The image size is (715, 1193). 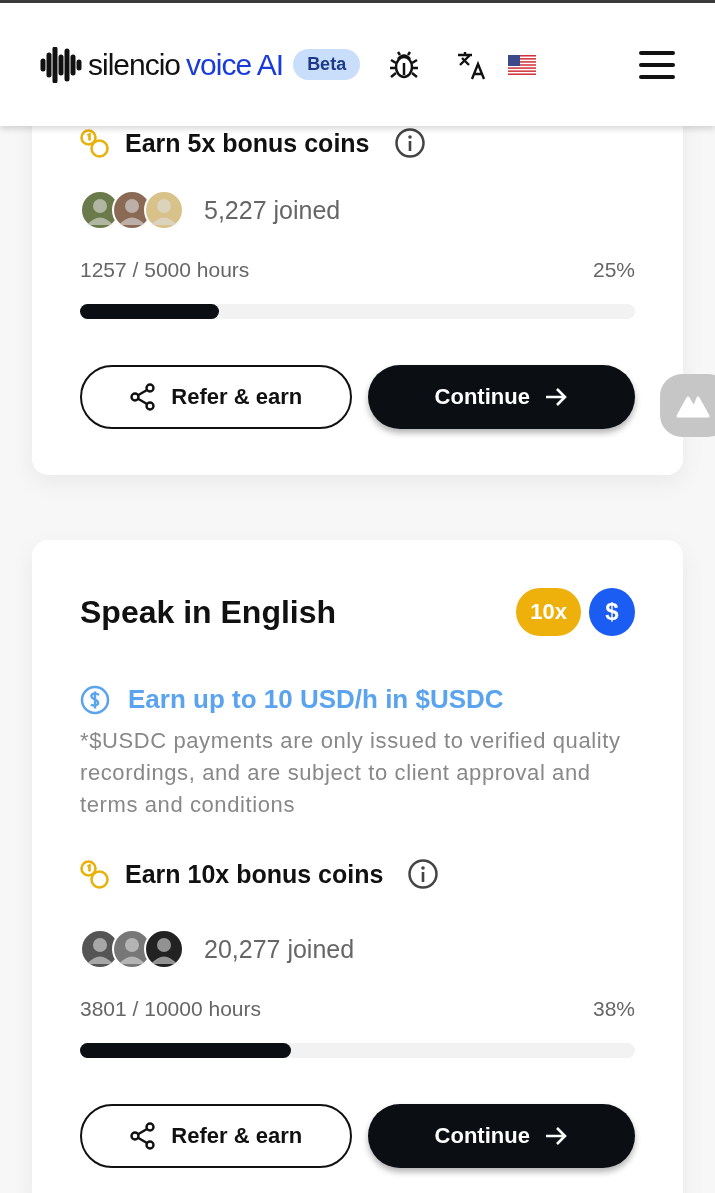 What do you see at coordinates (327, 64) in the screenshot?
I see `beta-badge: Beta` at bounding box center [327, 64].